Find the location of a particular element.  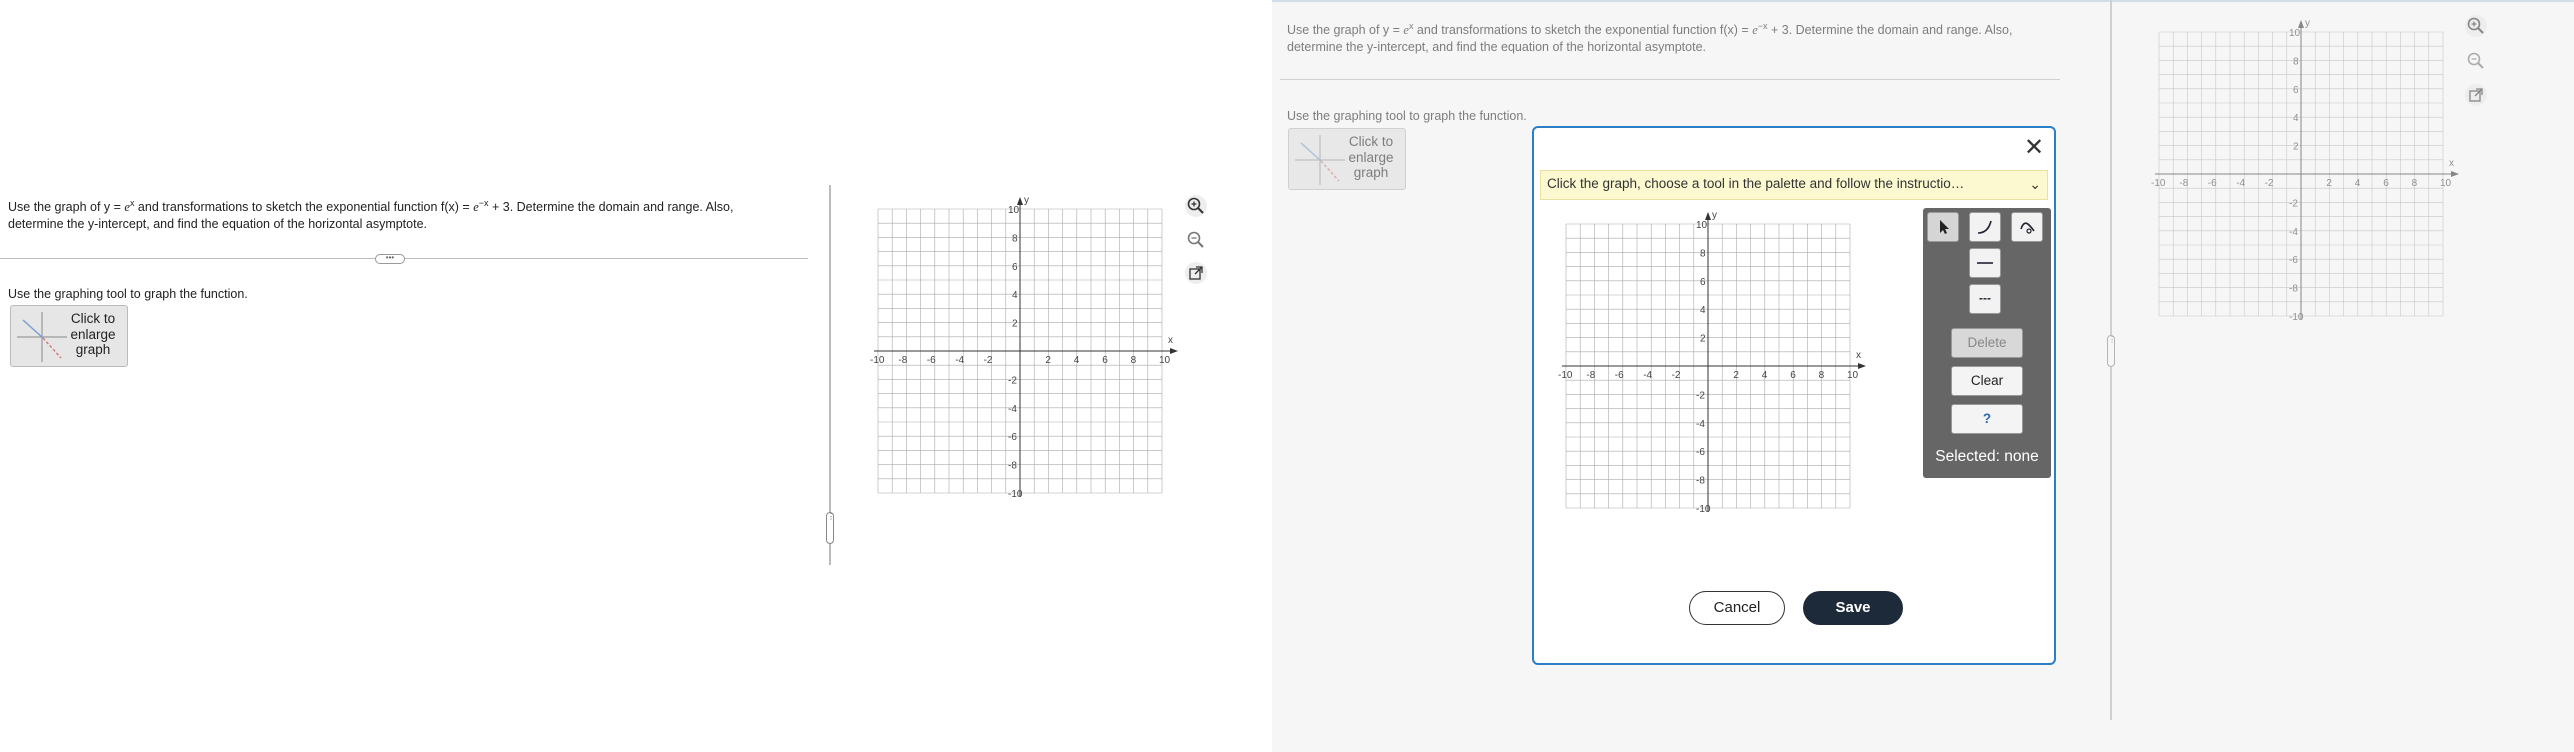

zoom-out-icon is located at coordinates (1195, 239).